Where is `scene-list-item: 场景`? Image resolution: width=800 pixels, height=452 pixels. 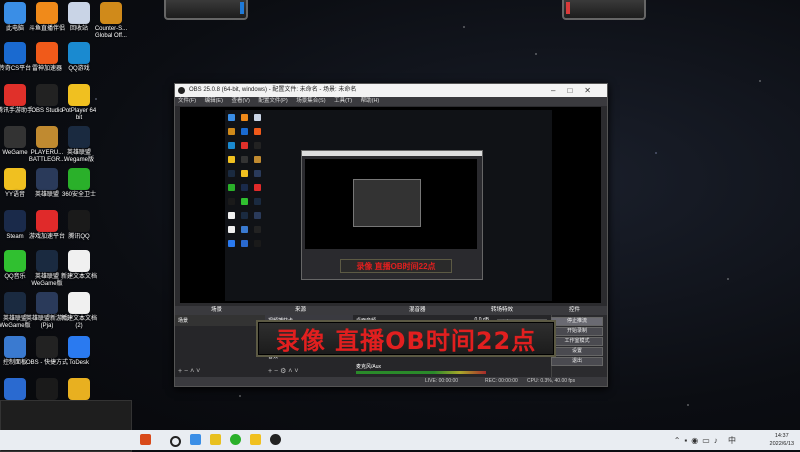
scene-list-item: 场景 is located at coordinates (220, 320).